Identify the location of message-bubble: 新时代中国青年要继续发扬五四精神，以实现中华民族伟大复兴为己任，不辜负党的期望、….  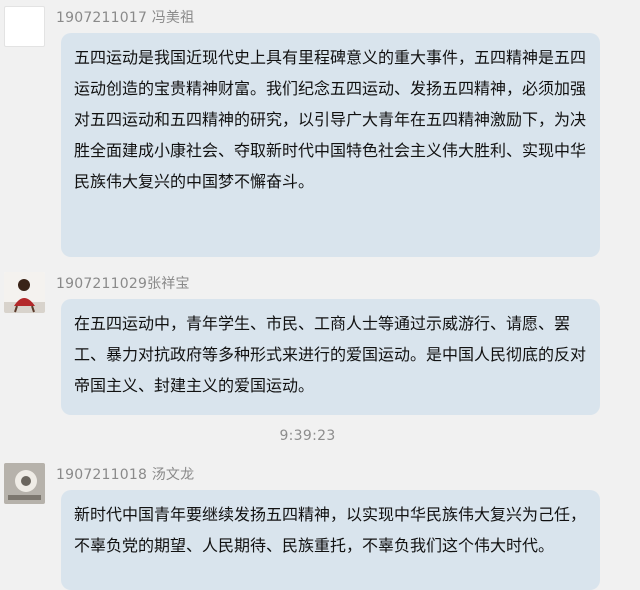
(330, 540).